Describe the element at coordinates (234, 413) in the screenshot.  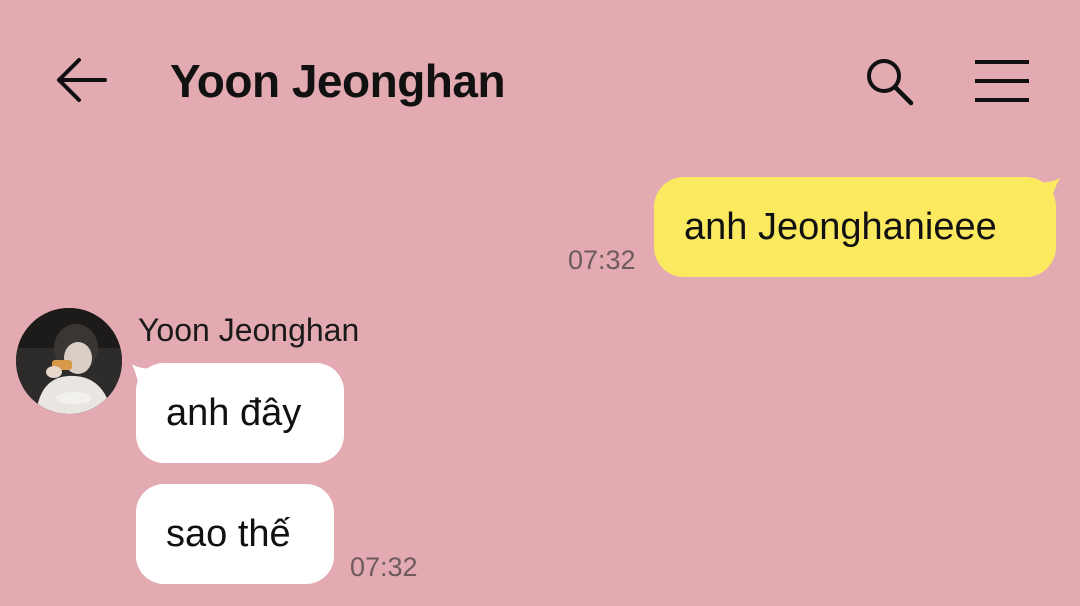
I see `message-text: anh đây` at that location.